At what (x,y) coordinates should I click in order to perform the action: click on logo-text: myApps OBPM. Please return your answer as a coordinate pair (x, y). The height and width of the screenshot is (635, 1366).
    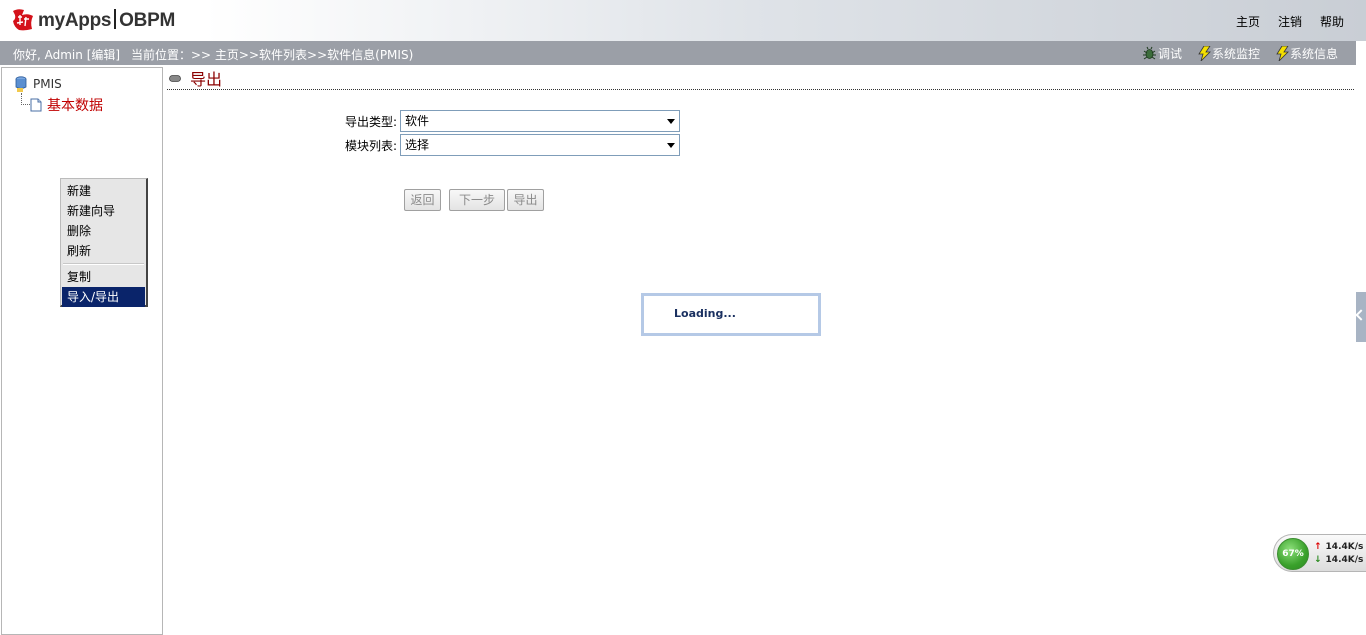
    Looking at the image, I should click on (106, 20).